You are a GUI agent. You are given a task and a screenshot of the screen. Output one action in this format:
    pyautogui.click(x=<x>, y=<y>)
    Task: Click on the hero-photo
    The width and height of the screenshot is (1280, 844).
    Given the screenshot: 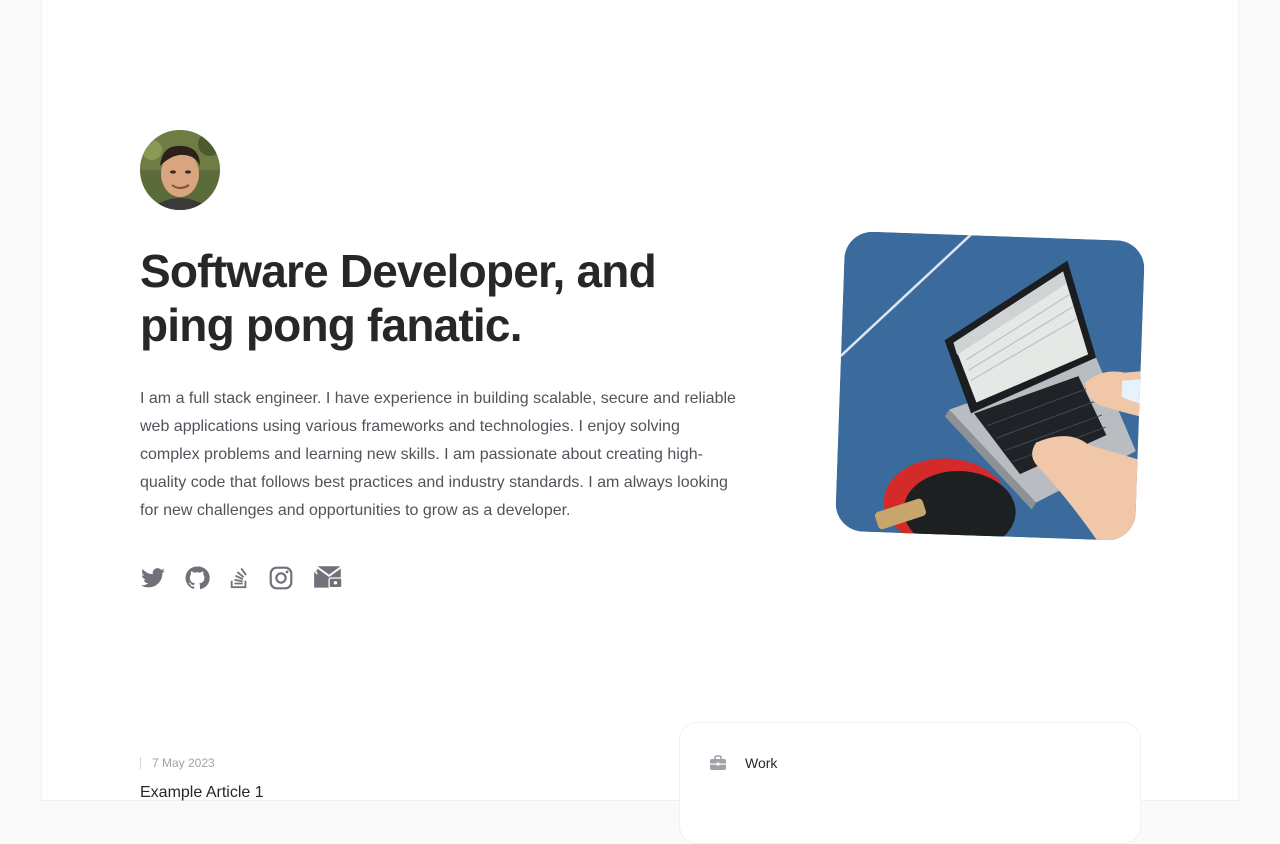 What is the action you would take?
    pyautogui.click(x=990, y=386)
    